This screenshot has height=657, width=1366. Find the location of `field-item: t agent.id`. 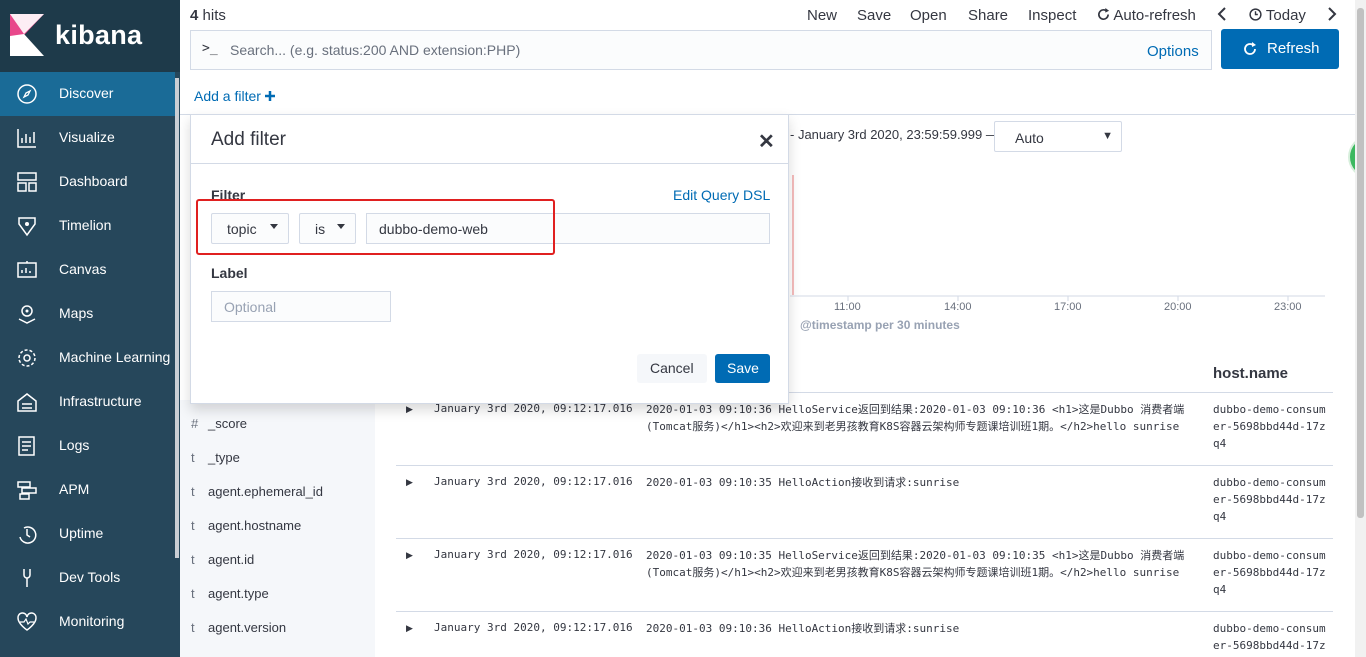

field-item: t agent.id is located at coordinates (222, 559).